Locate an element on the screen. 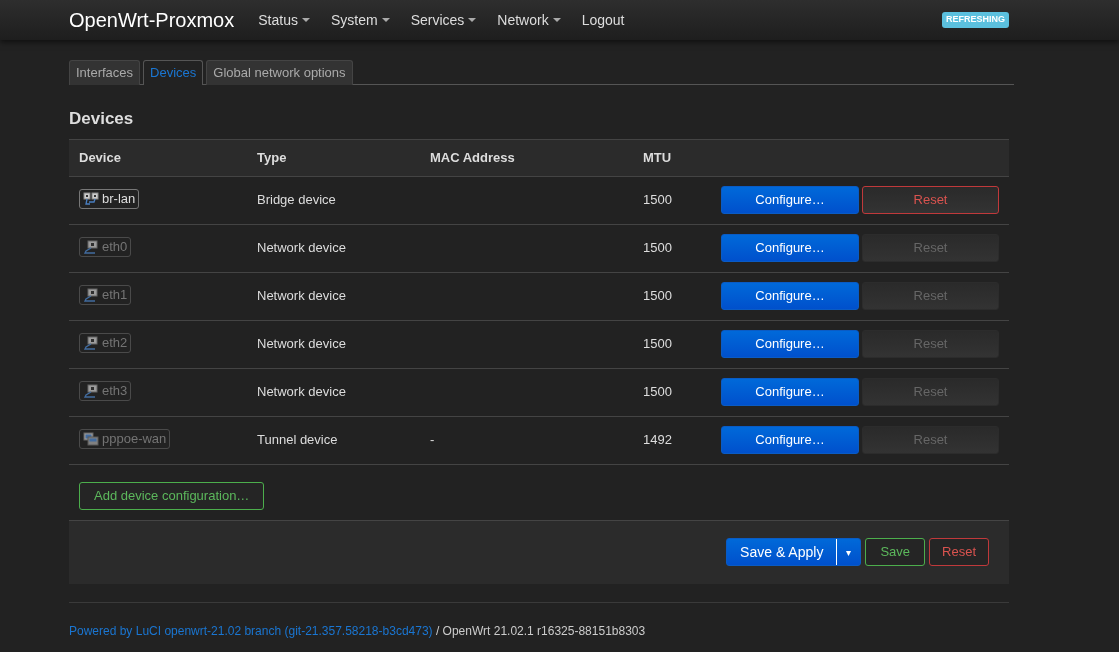  column-header: Device is located at coordinates (100, 157).